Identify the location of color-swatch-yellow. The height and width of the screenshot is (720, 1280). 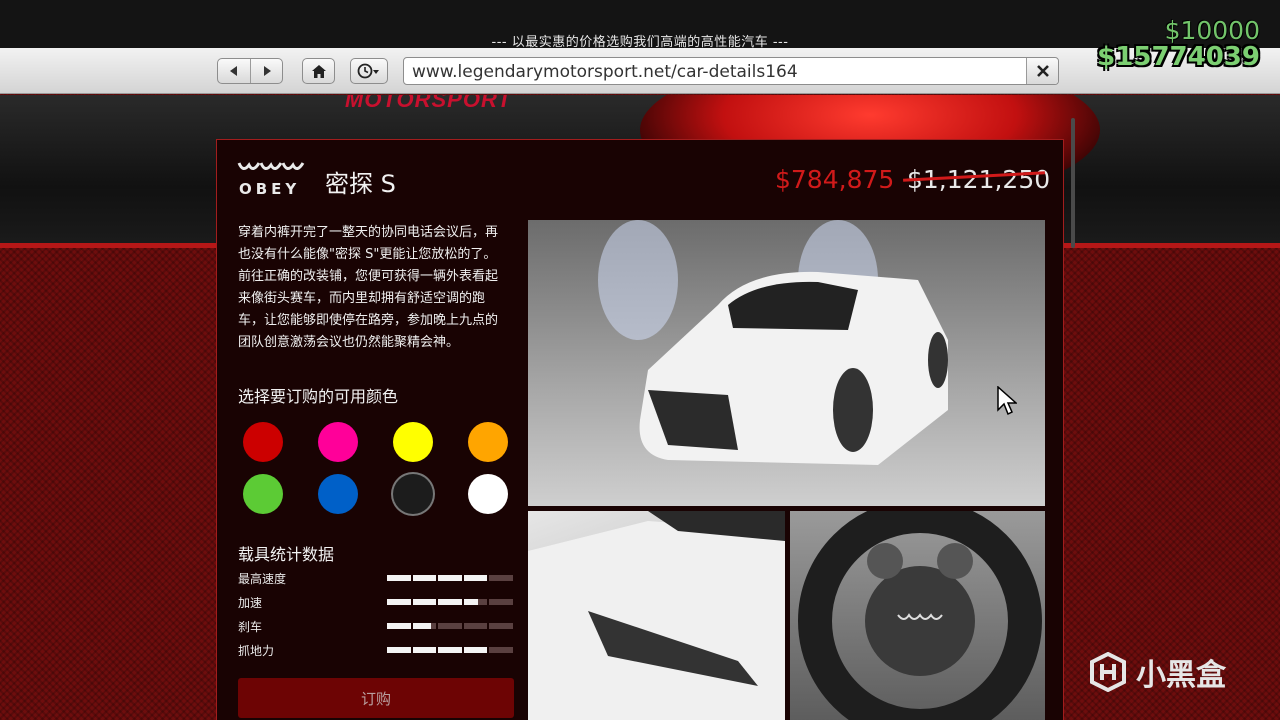
(413, 442).